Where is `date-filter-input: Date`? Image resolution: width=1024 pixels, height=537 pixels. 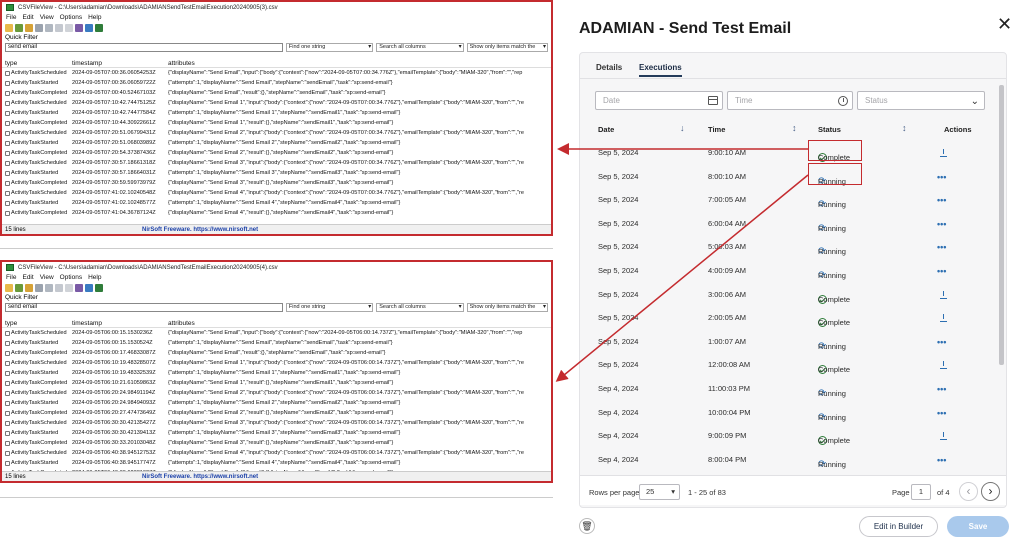 date-filter-input: Date is located at coordinates (659, 100).